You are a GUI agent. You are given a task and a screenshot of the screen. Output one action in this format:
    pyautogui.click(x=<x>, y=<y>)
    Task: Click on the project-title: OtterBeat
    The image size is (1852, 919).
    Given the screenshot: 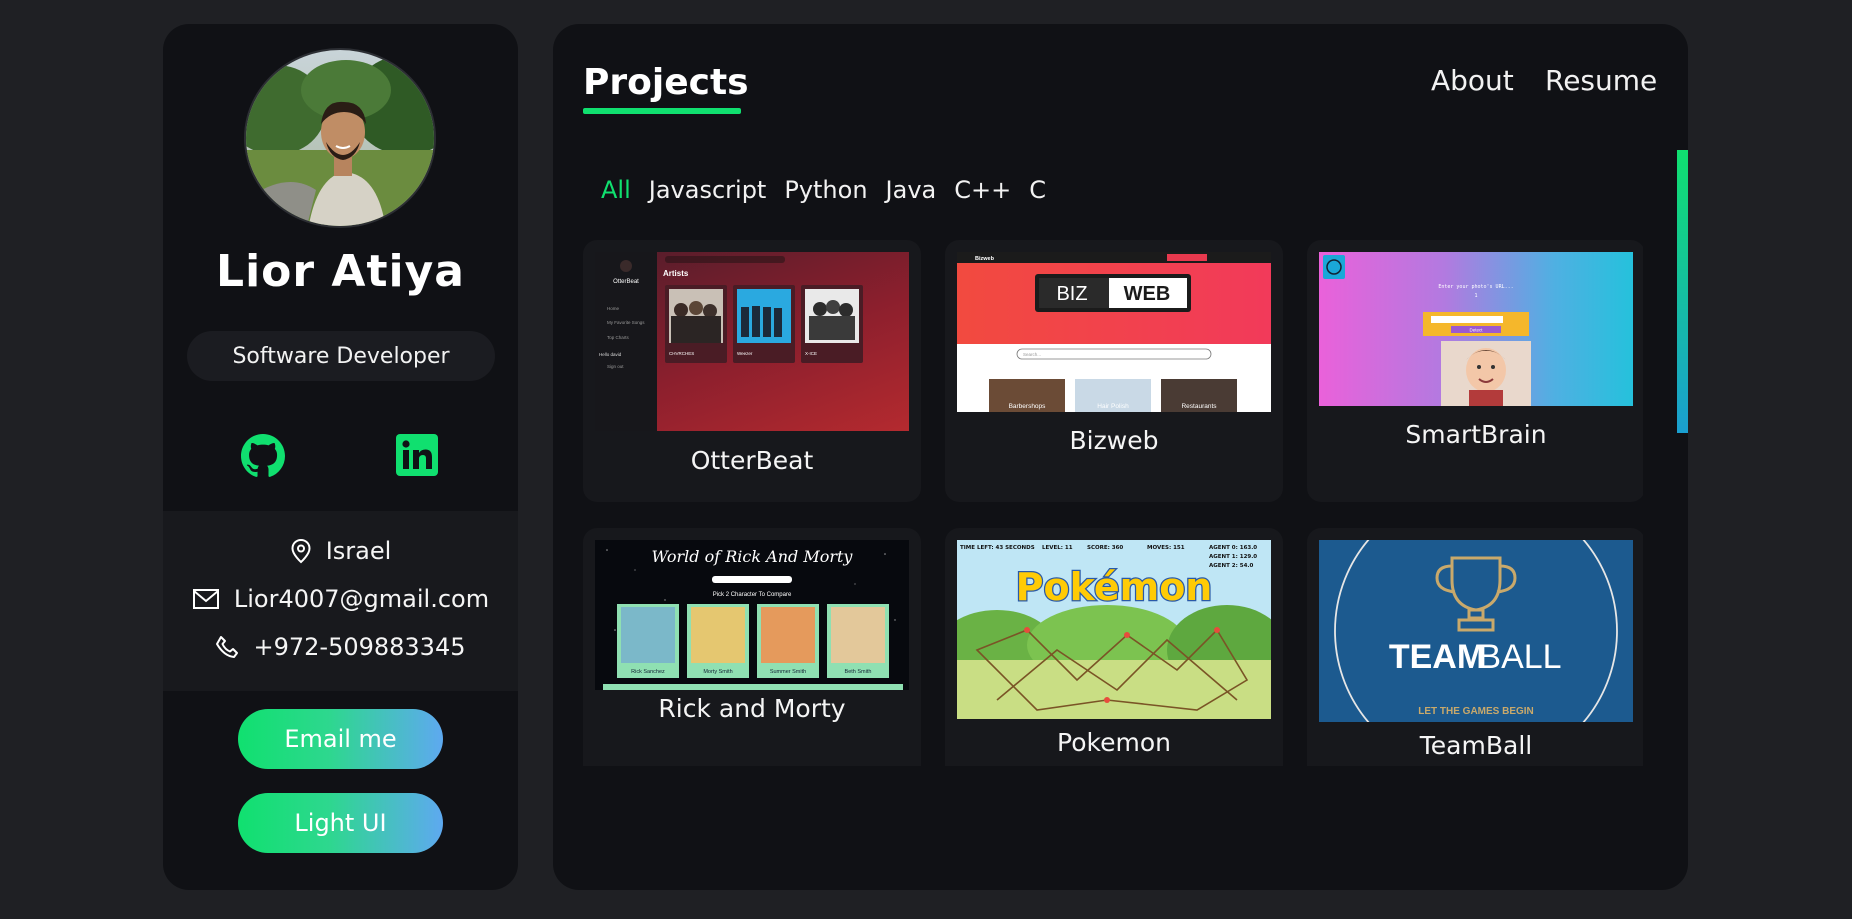 What is the action you would take?
    pyautogui.click(x=752, y=460)
    